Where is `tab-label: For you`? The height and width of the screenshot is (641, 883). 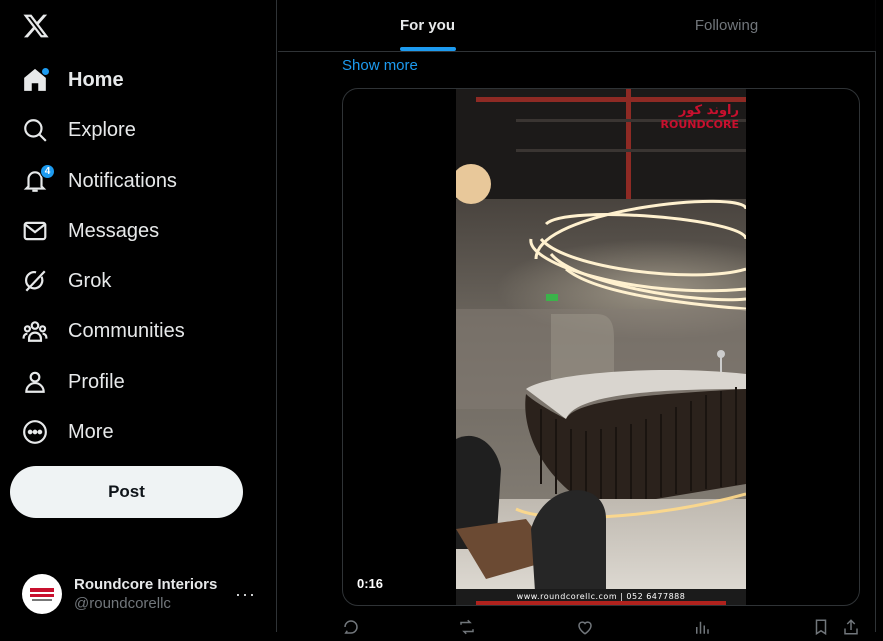 tab-label: For you is located at coordinates (427, 25).